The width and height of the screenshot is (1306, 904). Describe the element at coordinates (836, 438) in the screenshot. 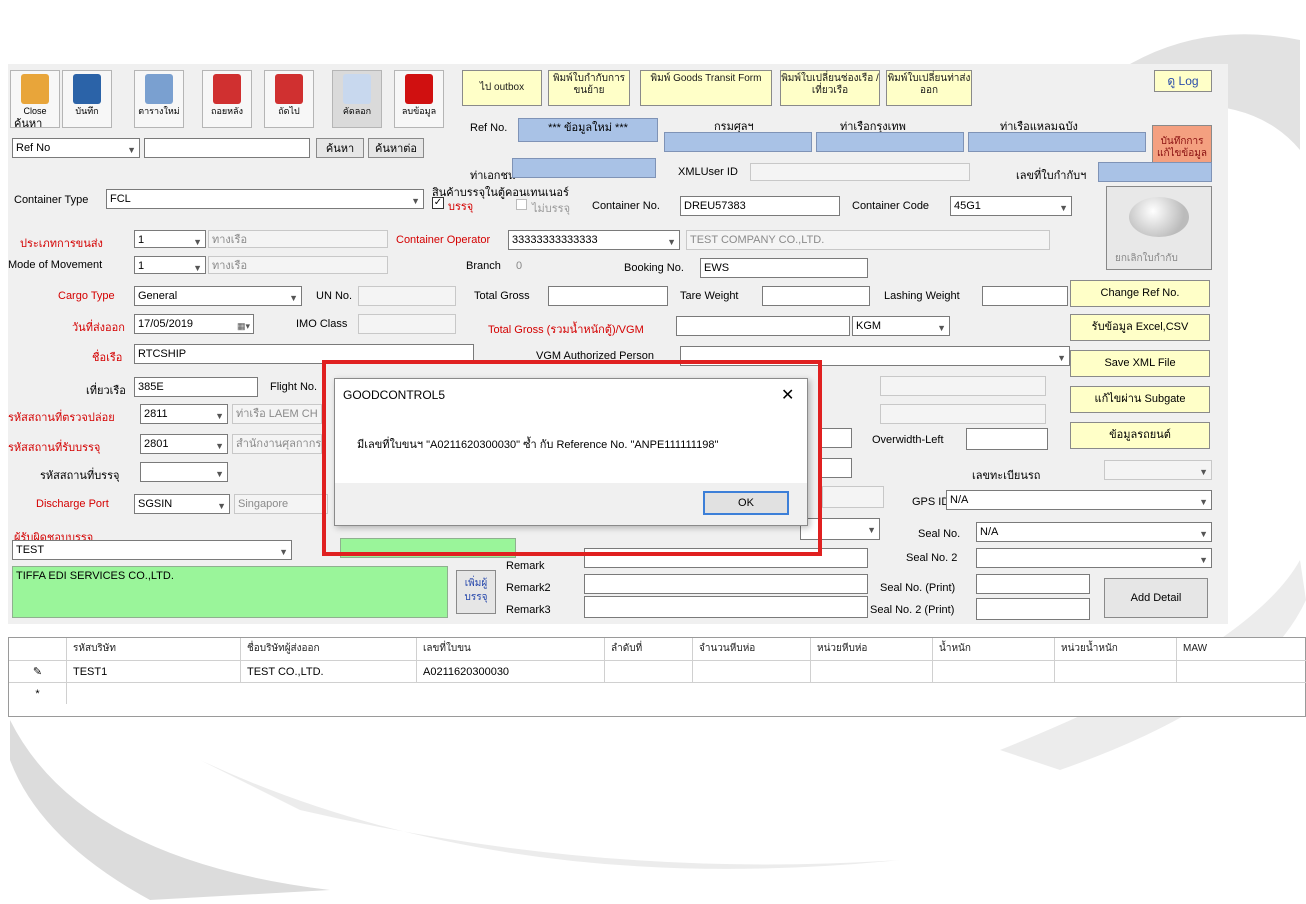

I see `overwidth-right-input` at that location.